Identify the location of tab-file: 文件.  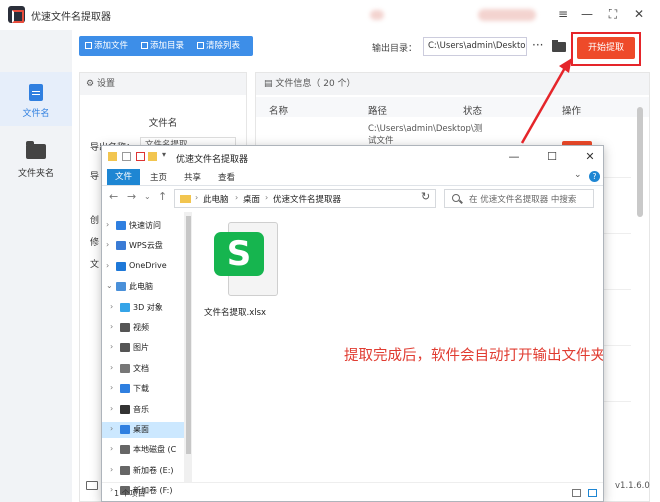
(123, 177).